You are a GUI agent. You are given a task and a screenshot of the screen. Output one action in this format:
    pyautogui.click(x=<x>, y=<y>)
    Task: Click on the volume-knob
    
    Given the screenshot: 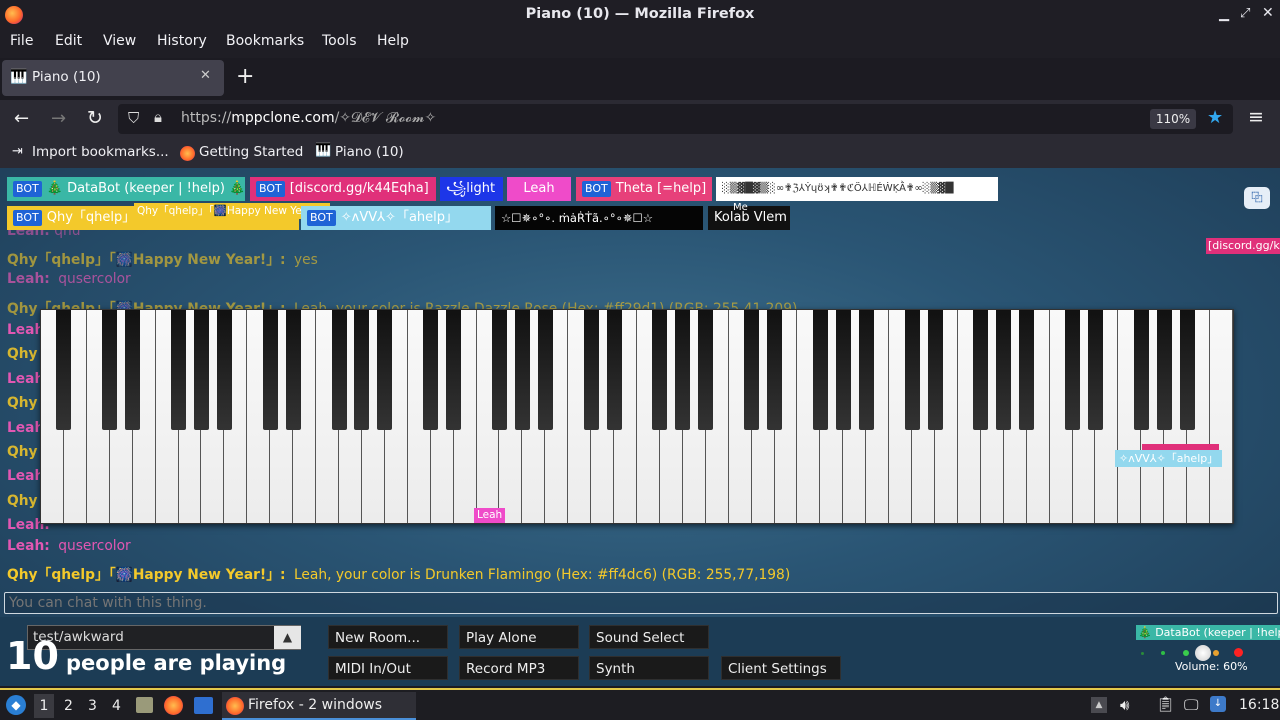 What is the action you would take?
    pyautogui.click(x=1203, y=653)
    